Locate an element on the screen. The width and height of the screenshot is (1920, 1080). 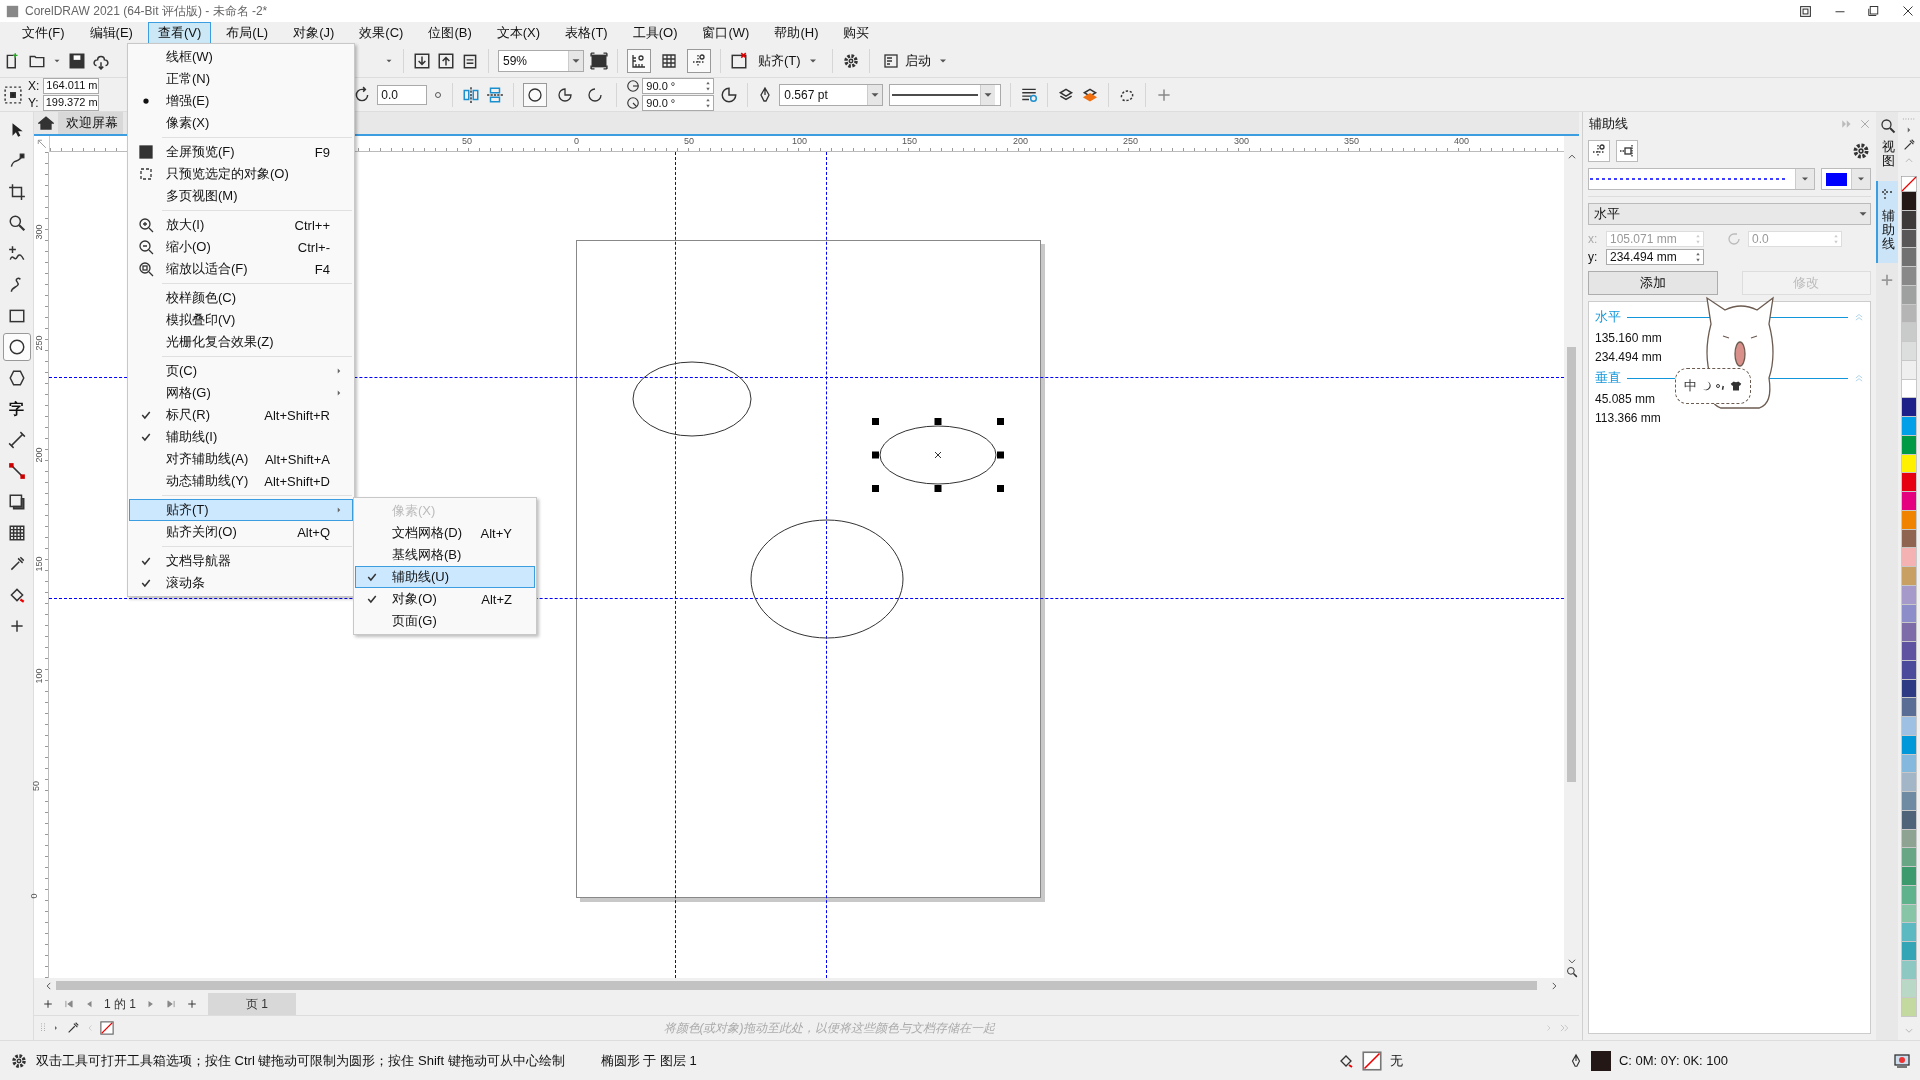
guide-entry: 135.160 mm is located at coordinates (1628, 338).